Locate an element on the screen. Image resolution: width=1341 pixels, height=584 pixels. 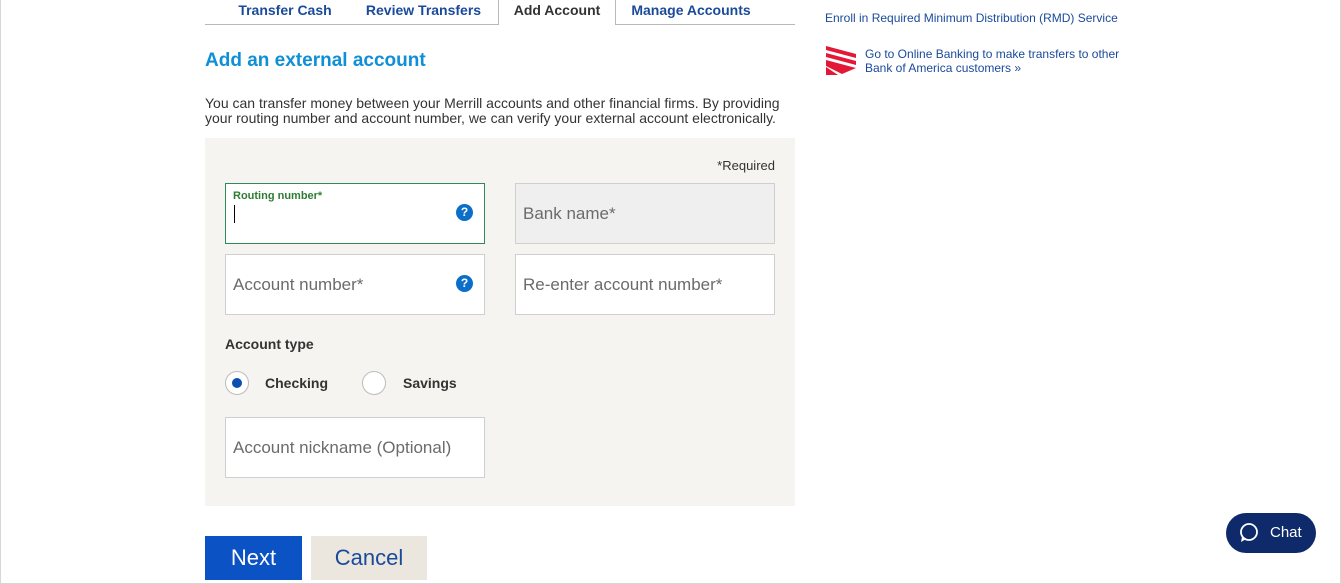
bank-name-placeholder: Bank name* is located at coordinates (569, 213).